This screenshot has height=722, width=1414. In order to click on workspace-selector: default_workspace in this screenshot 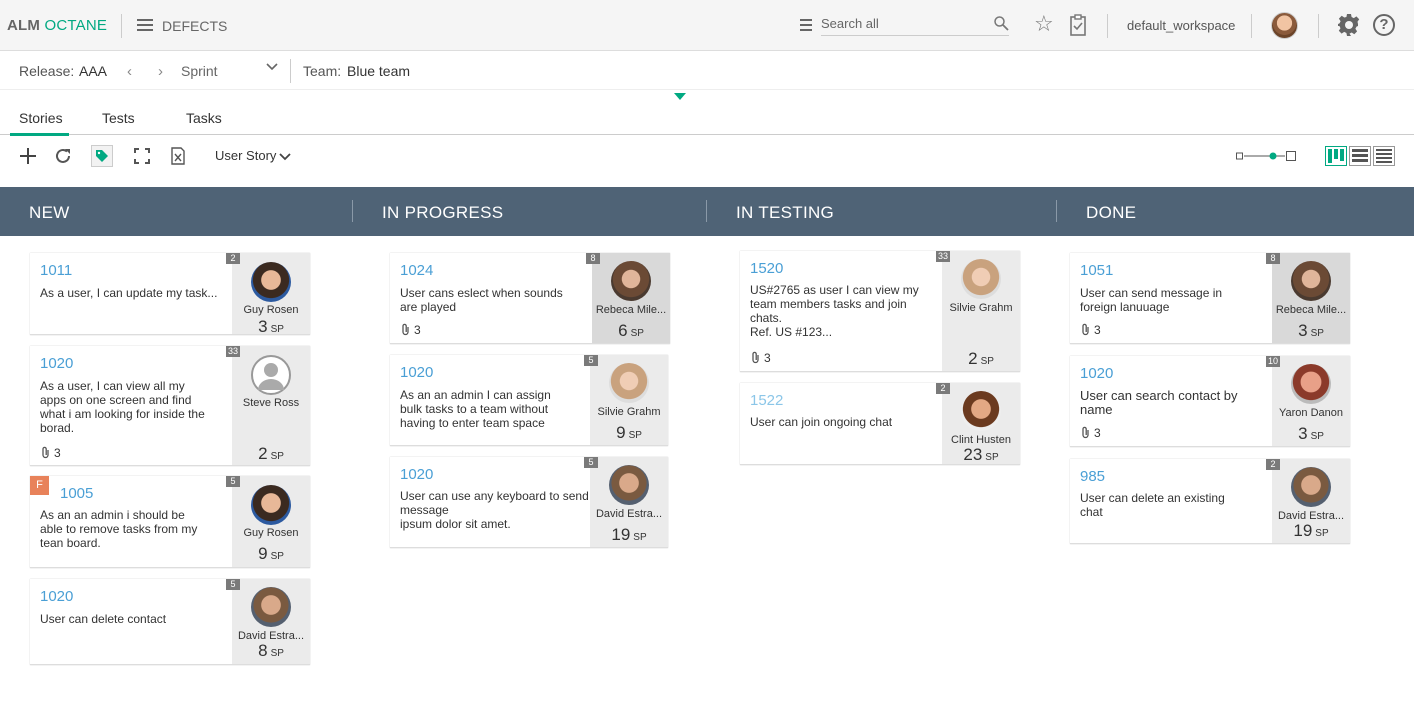, I will do `click(1181, 25)`.